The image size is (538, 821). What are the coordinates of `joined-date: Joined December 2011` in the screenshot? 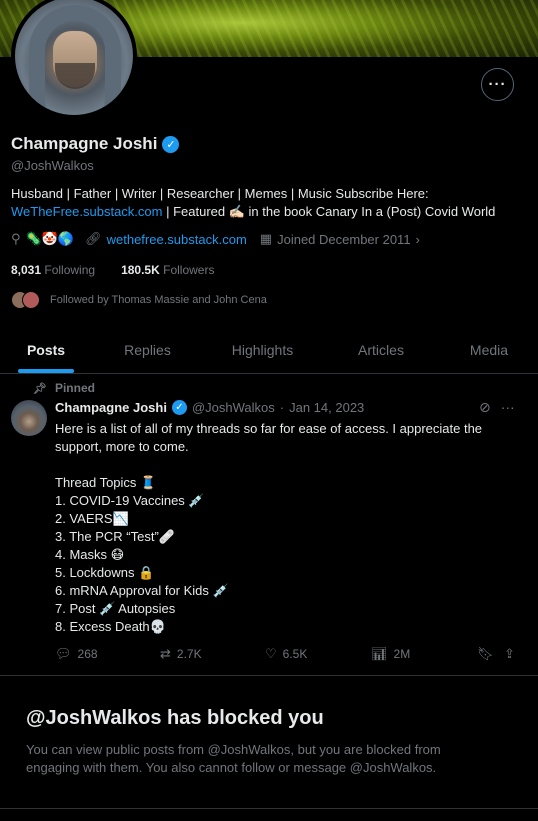 It's located at (344, 239).